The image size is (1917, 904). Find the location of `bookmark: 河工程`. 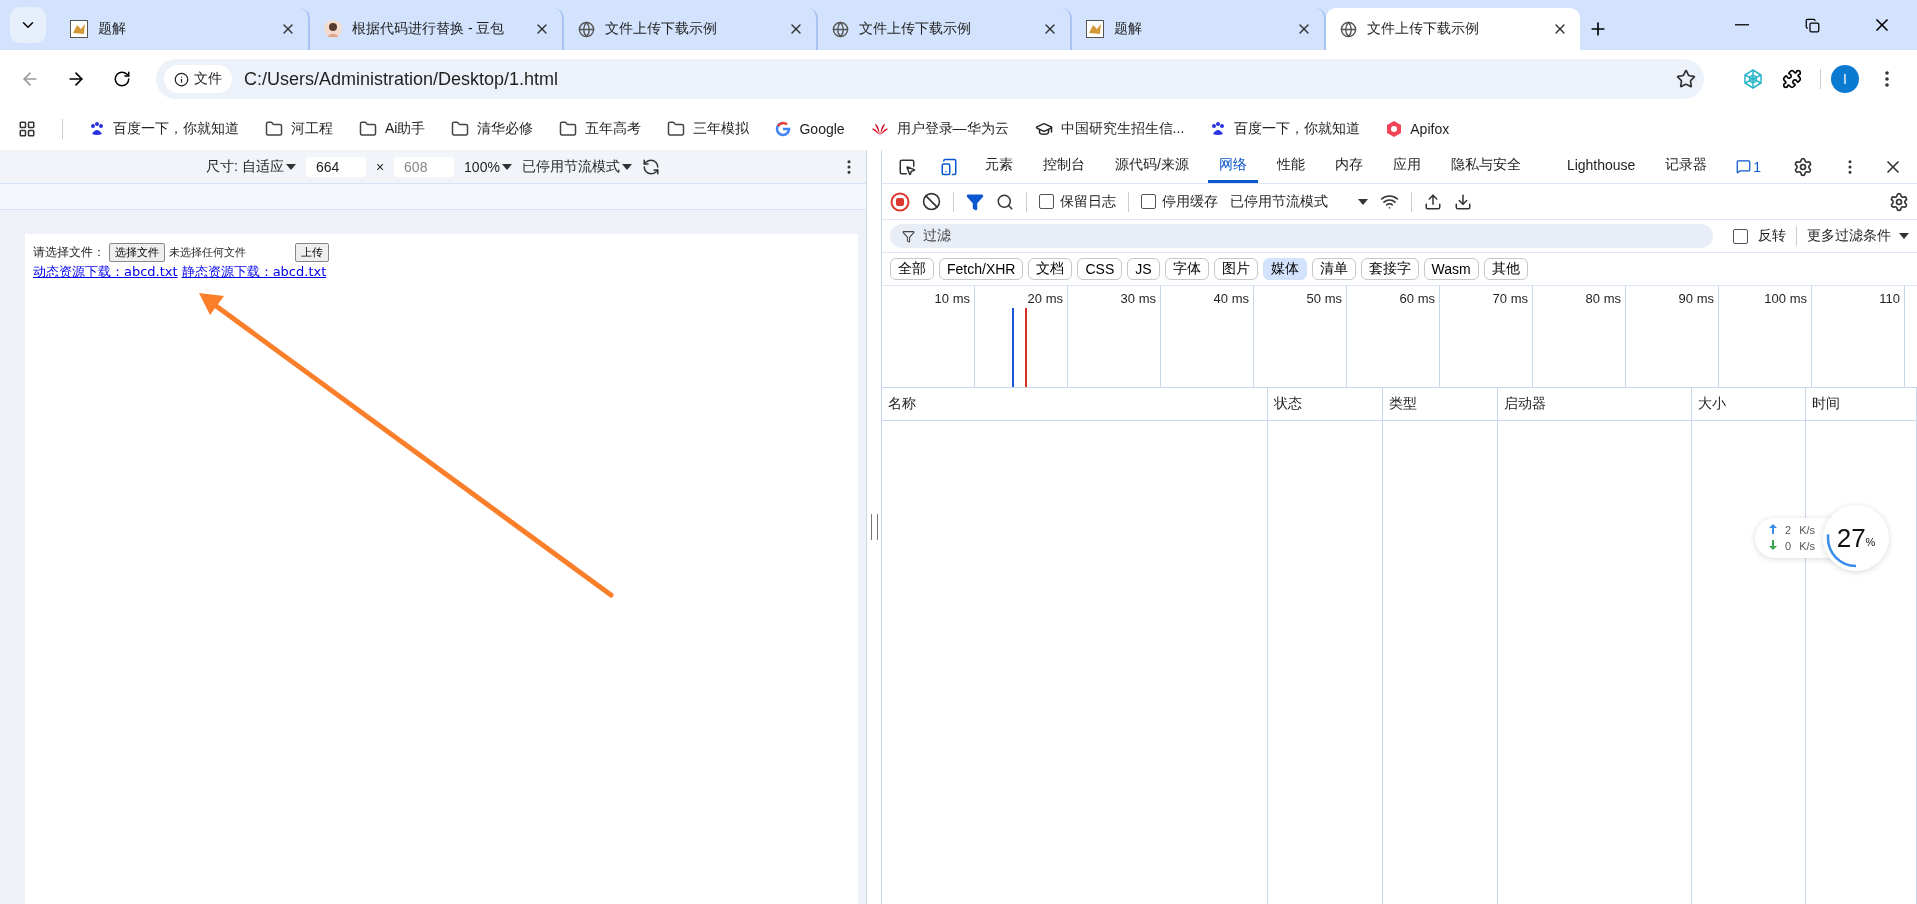

bookmark: 河工程 is located at coordinates (299, 129).